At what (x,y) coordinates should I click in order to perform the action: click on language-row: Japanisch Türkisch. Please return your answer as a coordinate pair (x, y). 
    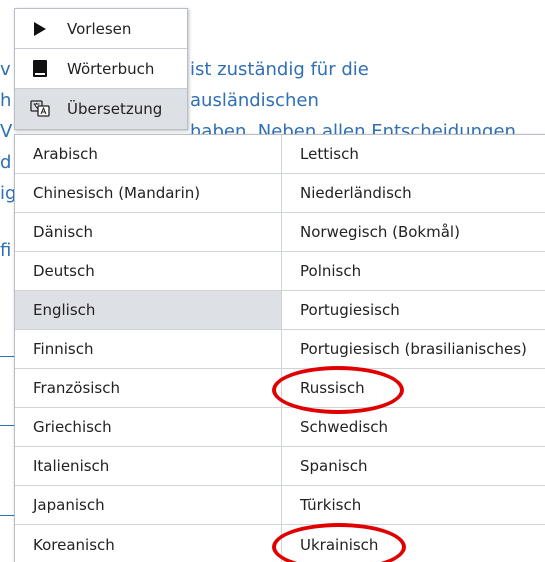
    Looking at the image, I should click on (280, 505).